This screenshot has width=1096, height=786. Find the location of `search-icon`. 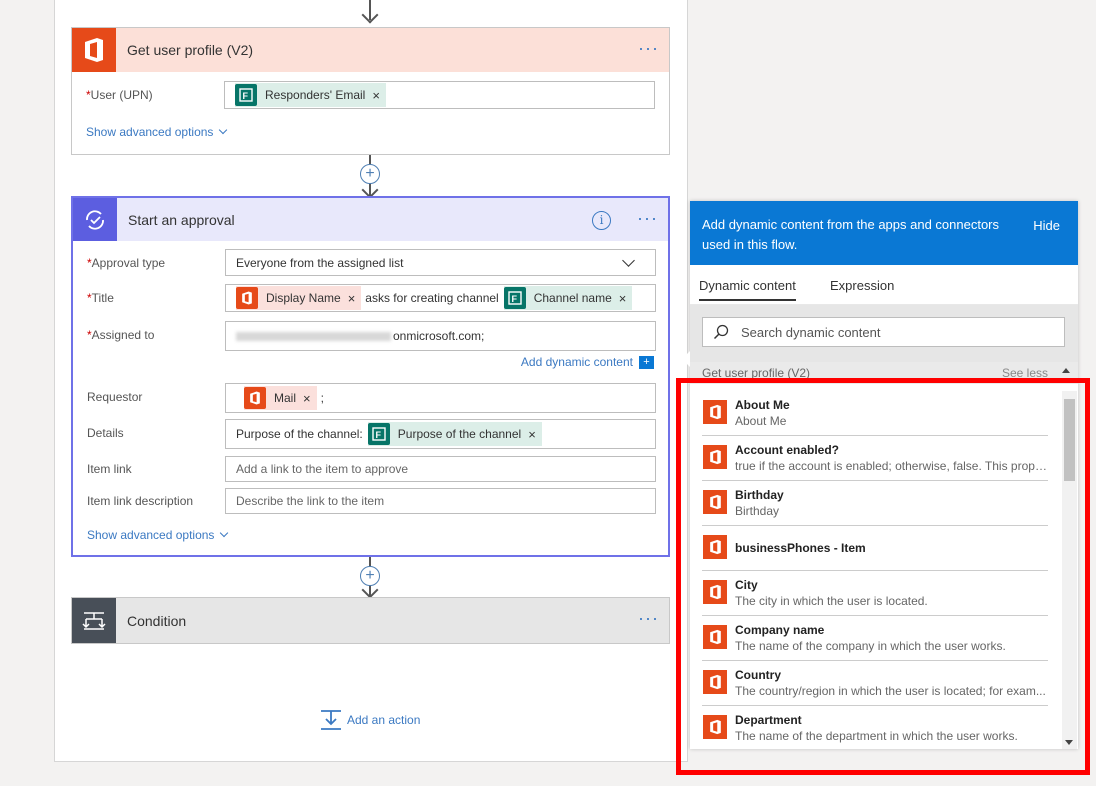

search-icon is located at coordinates (721, 332).